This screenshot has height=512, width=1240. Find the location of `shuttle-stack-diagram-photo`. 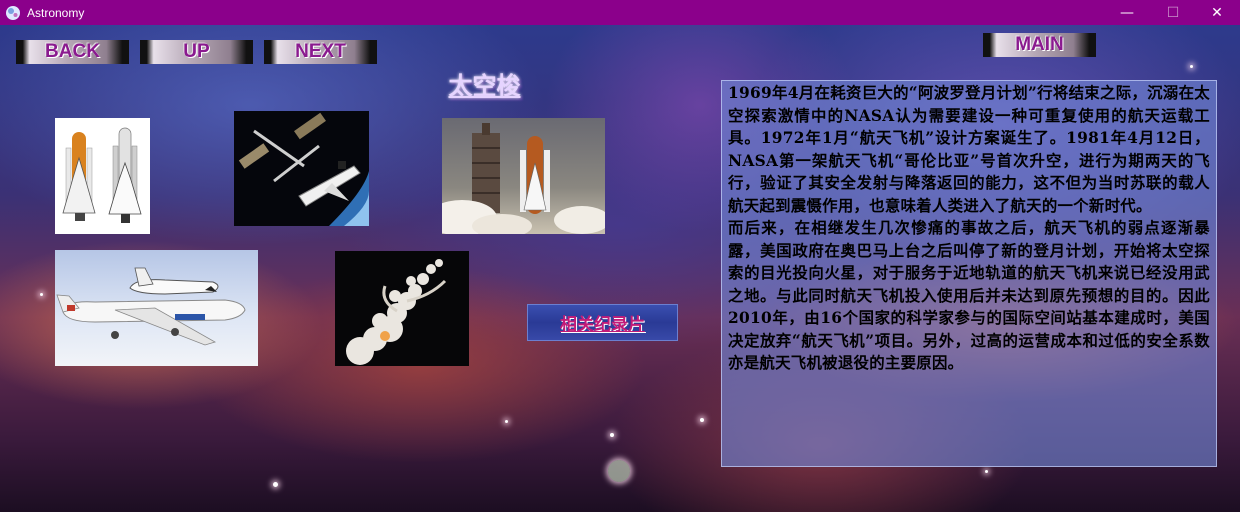

shuttle-stack-diagram-photo is located at coordinates (102, 176).